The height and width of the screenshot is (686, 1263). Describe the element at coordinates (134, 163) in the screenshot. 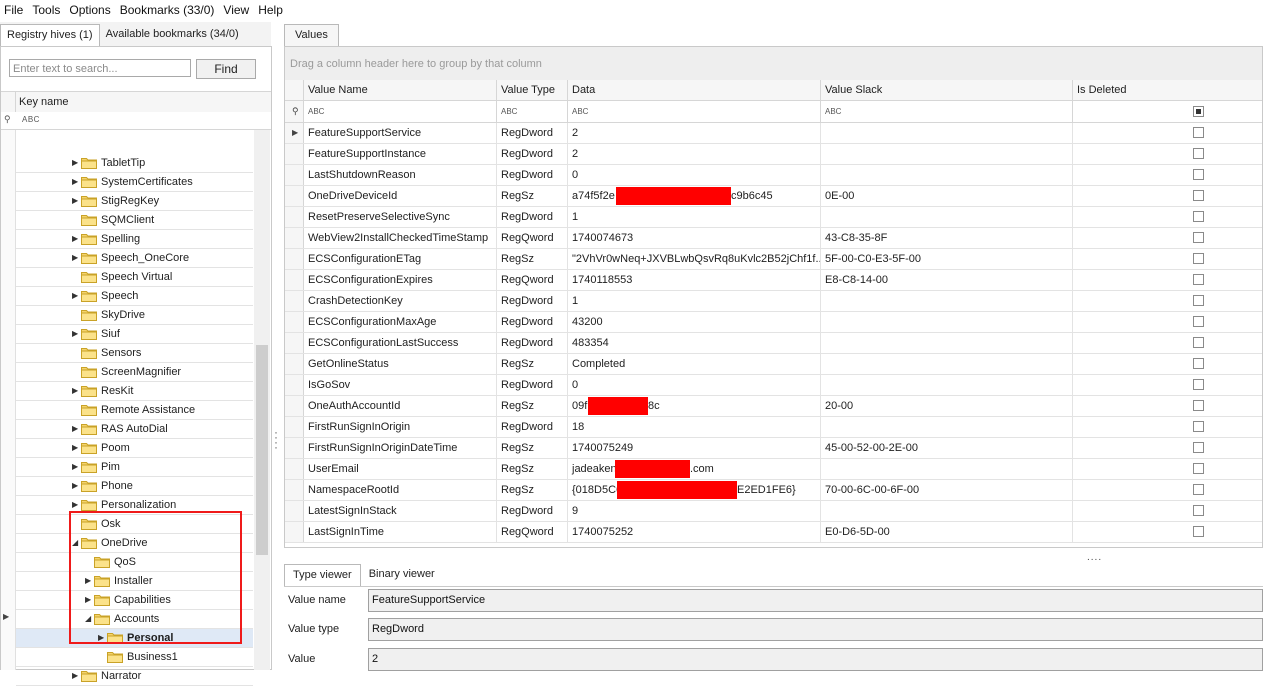

I see `tree-item: ▶ TabletTip` at that location.